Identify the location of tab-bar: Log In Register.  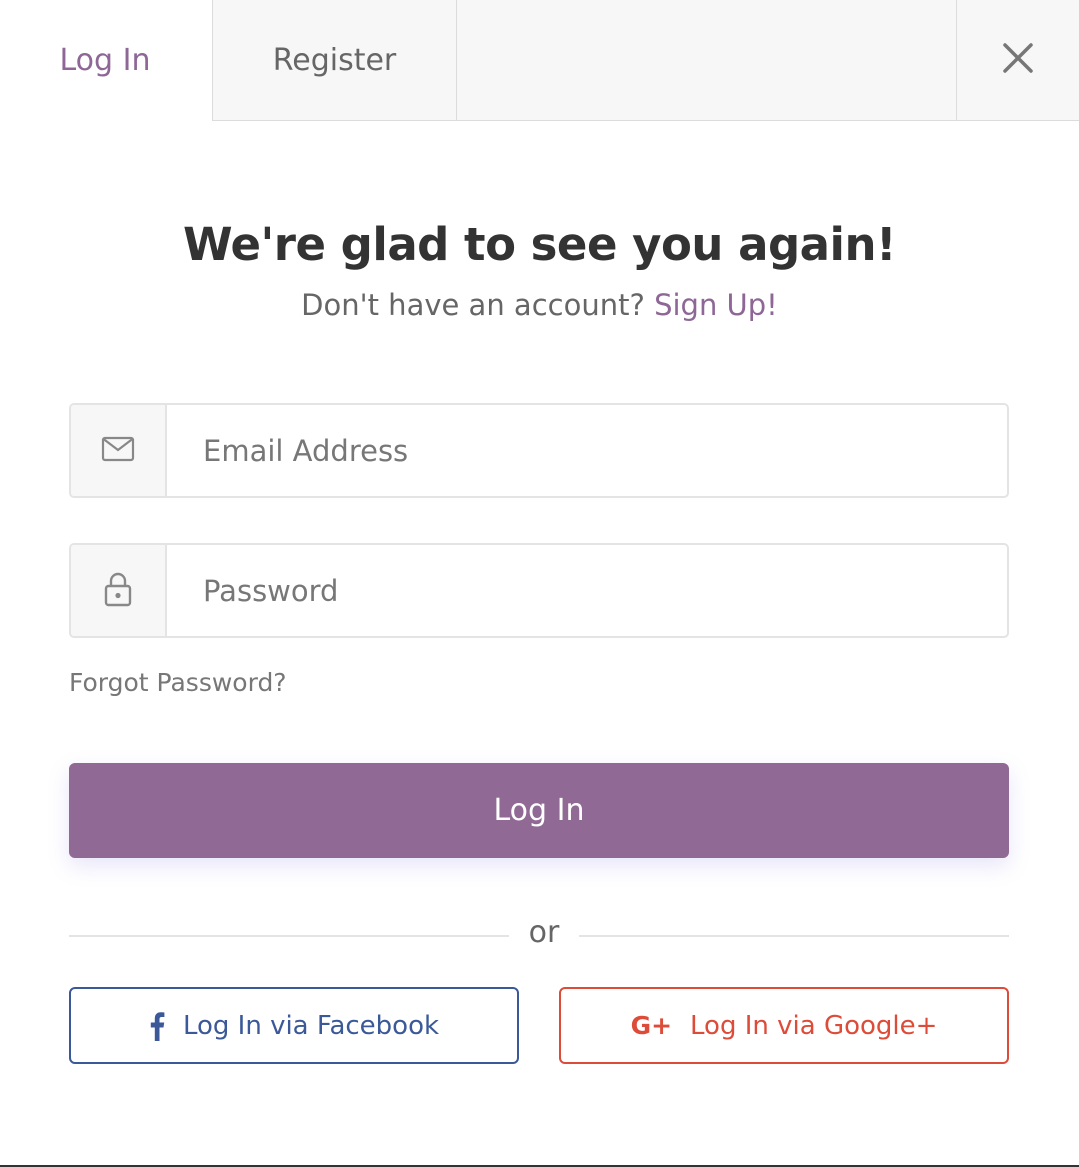
(539, 60).